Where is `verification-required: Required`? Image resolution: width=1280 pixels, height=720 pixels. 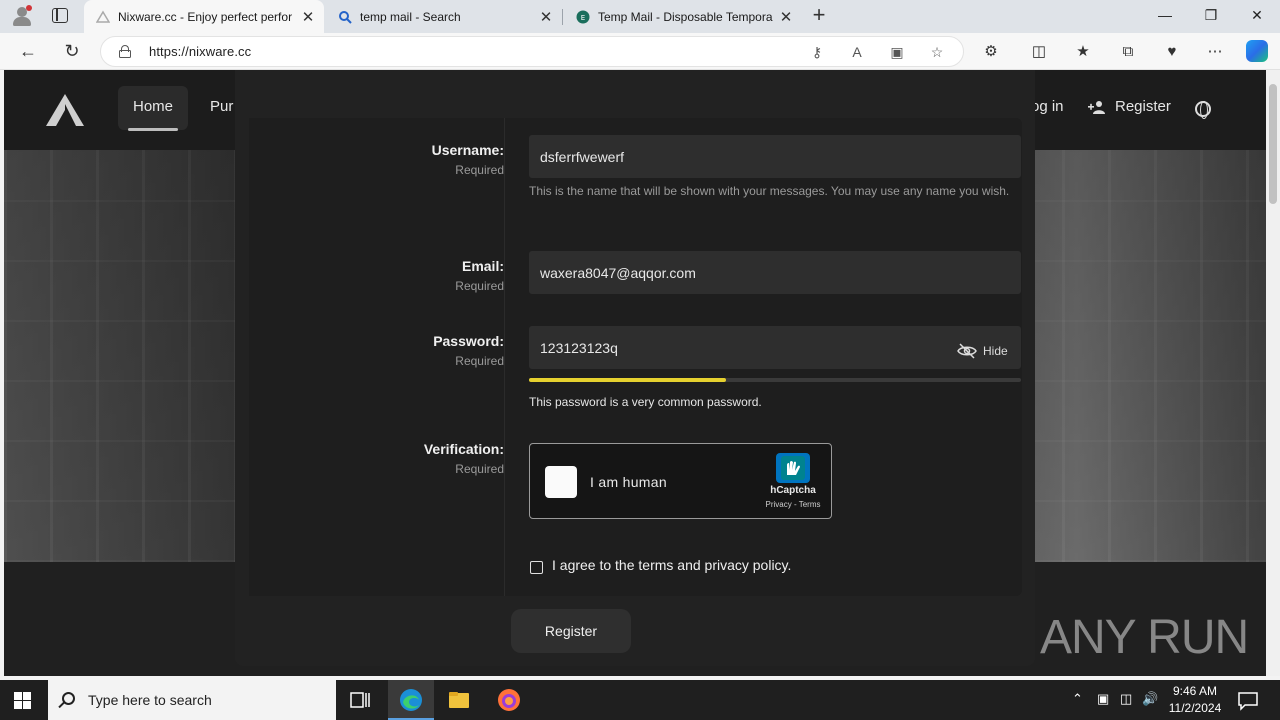 verification-required: Required is located at coordinates (479, 469).